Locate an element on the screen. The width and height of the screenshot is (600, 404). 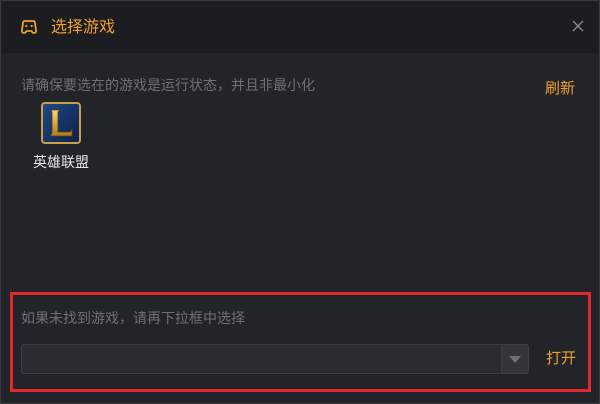
game-item-league-of-legends: 英雄联盟 is located at coordinates (61, 140).